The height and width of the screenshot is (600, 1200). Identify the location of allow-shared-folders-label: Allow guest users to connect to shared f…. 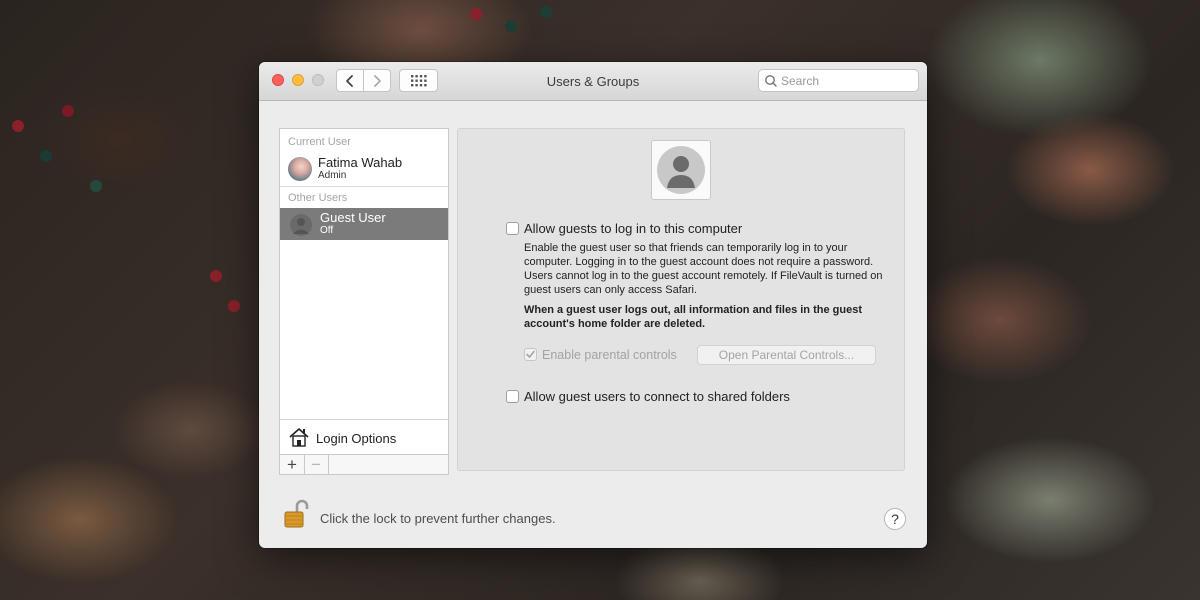
(657, 396).